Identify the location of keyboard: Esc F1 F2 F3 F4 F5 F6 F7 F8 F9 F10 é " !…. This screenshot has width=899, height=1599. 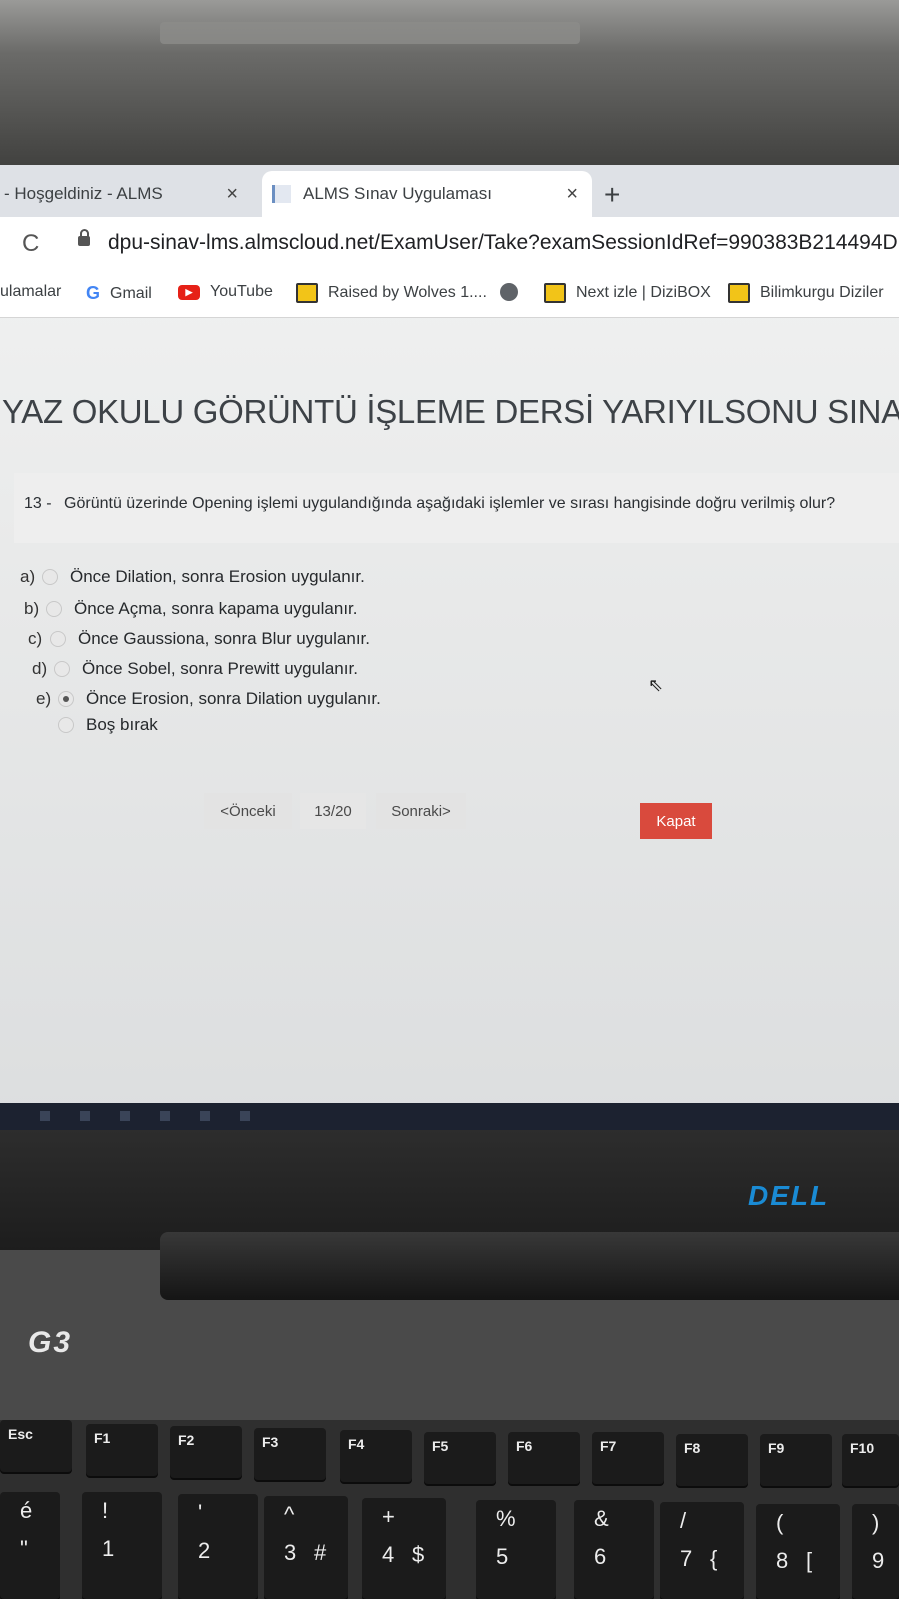
(449, 1509).